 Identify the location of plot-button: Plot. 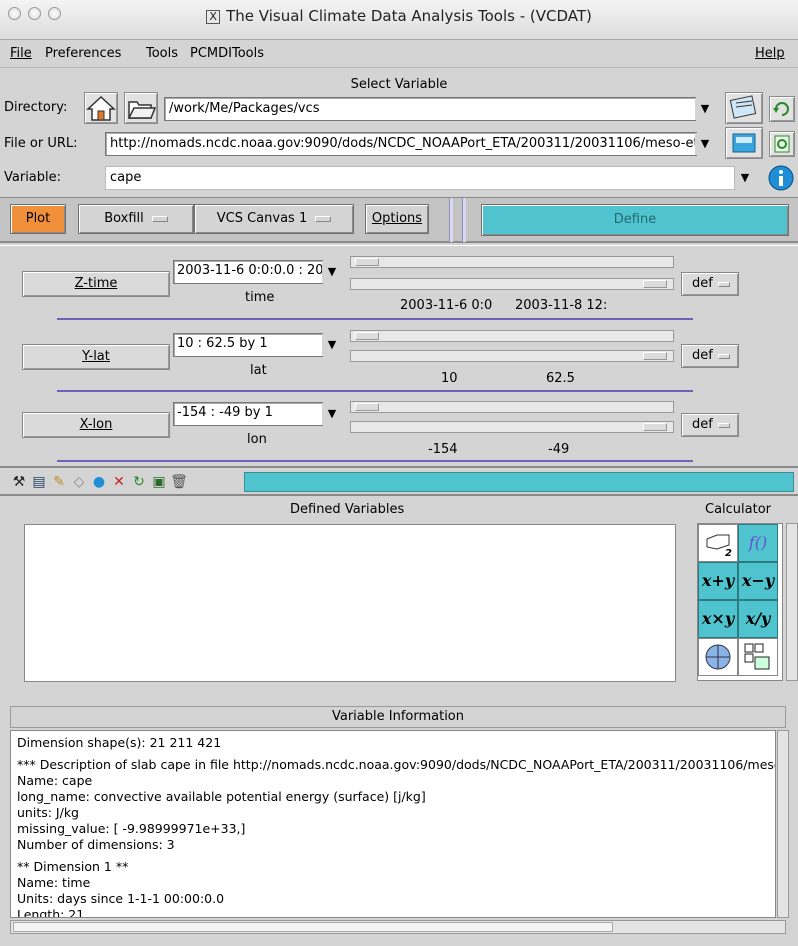
(38, 219).